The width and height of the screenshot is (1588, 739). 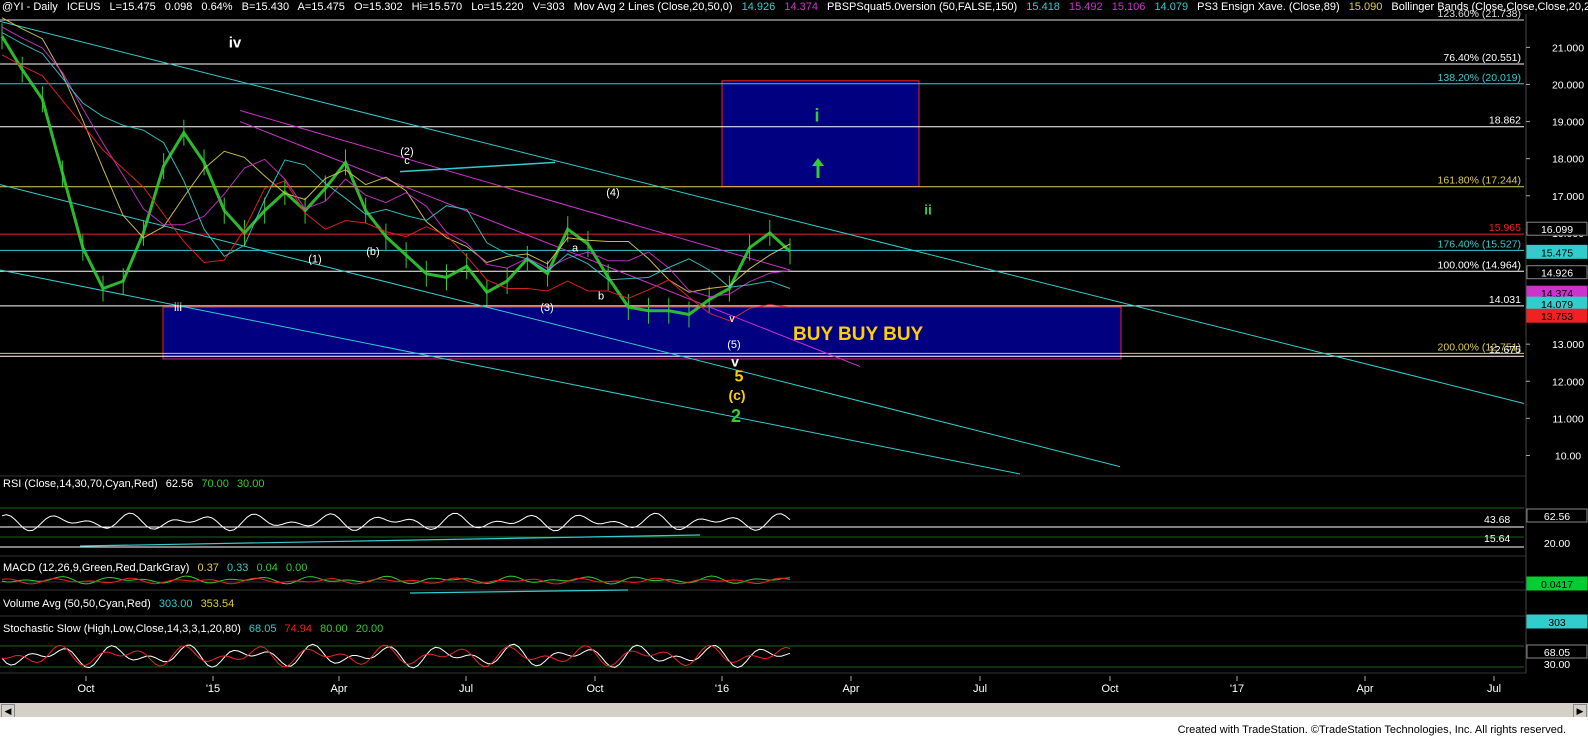 I want to click on level-label: 14.031, so click(x=1505, y=300).